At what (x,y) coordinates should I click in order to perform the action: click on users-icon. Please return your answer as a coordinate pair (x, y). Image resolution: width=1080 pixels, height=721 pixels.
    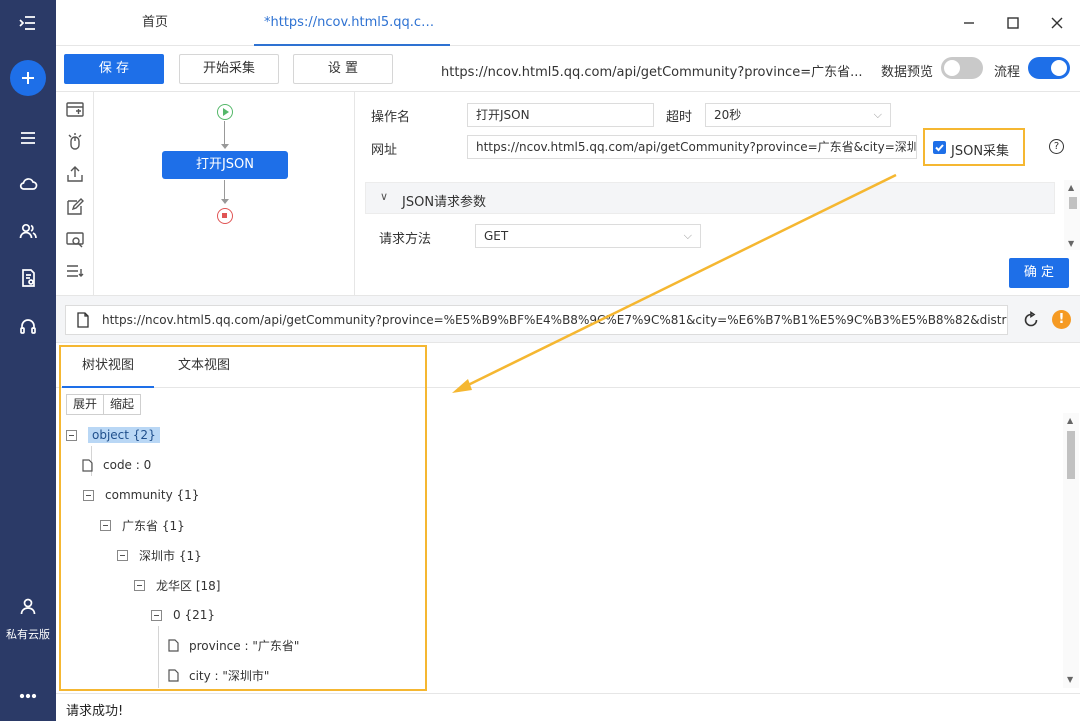
    Looking at the image, I should click on (28, 231).